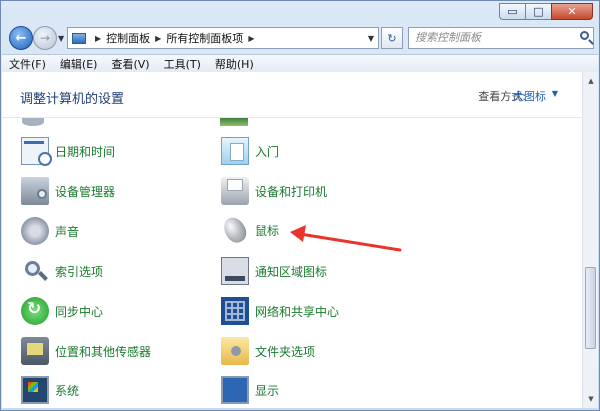 The height and width of the screenshot is (411, 600). Describe the element at coordinates (234, 64) in the screenshot. I see `menu-help: 帮助(H)` at that location.